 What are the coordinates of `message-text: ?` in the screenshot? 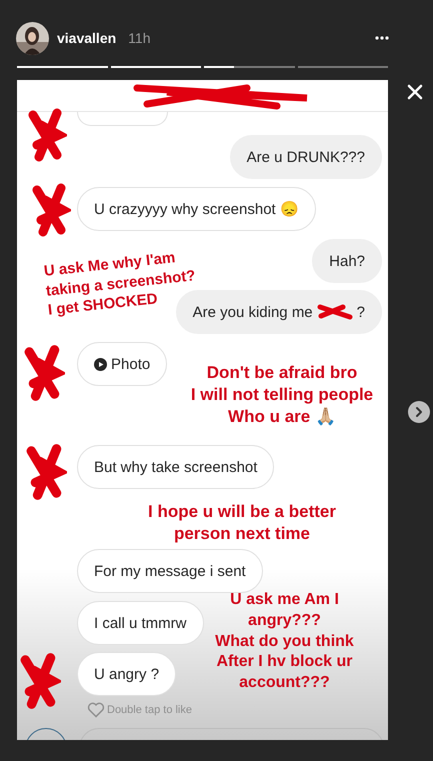 It's located at (360, 312).